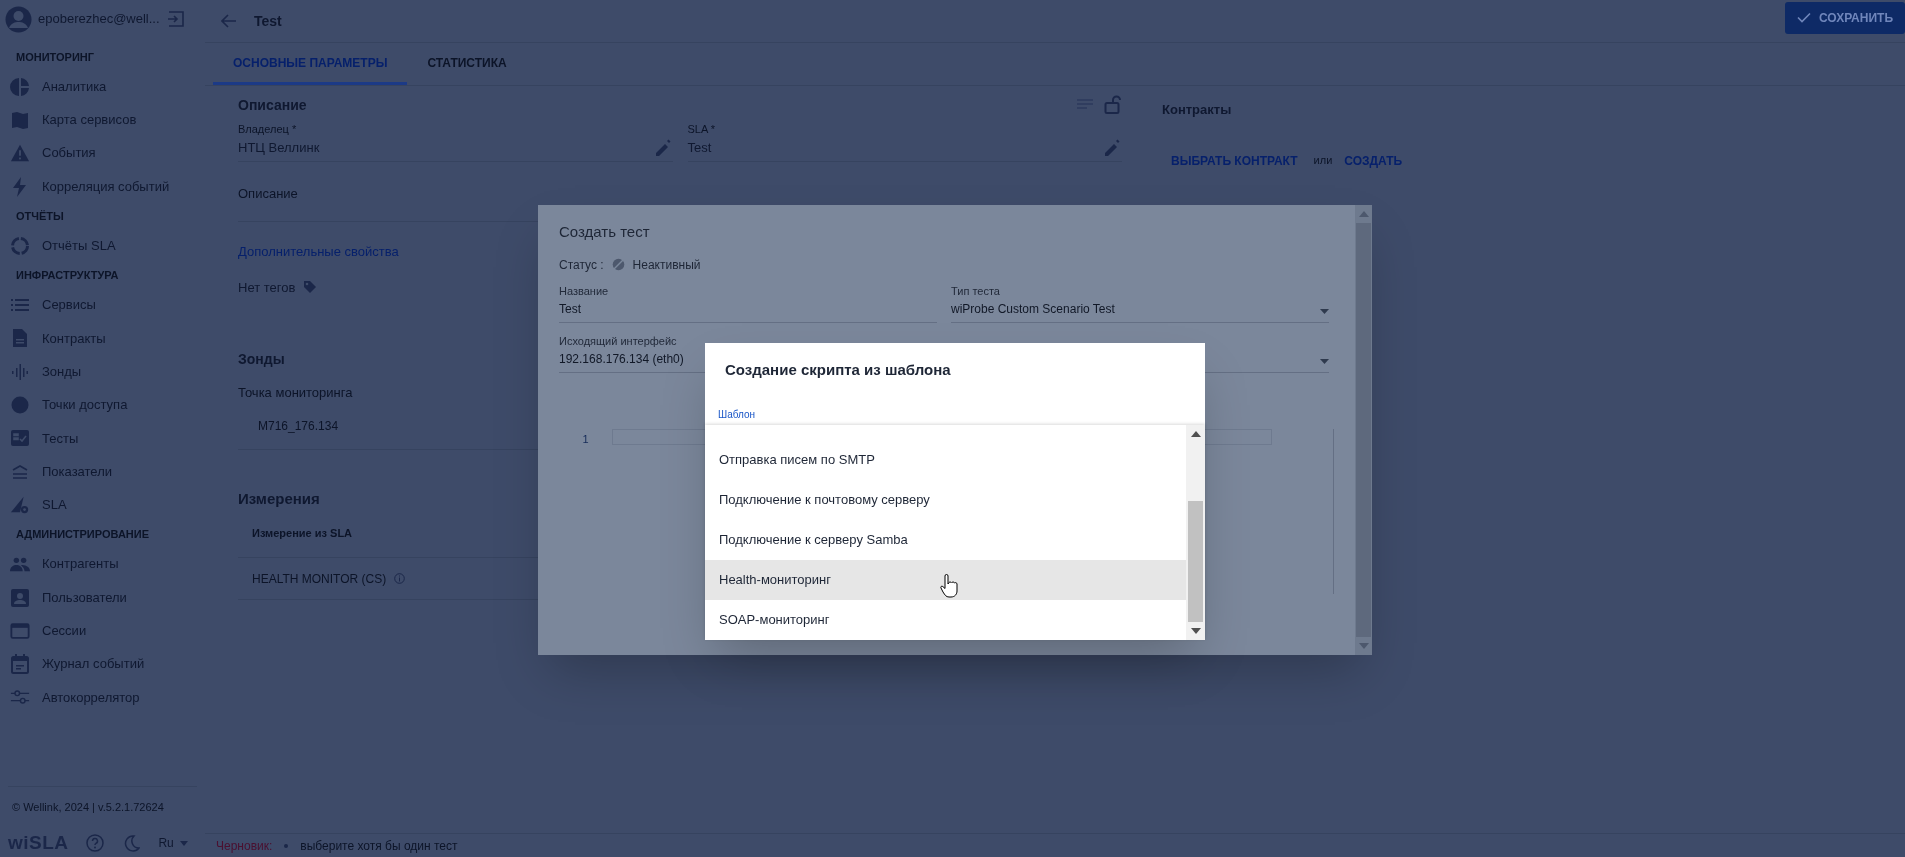 Image resolution: width=1905 pixels, height=857 pixels. Describe the element at coordinates (20, 338) in the screenshot. I see `document-icon` at that location.